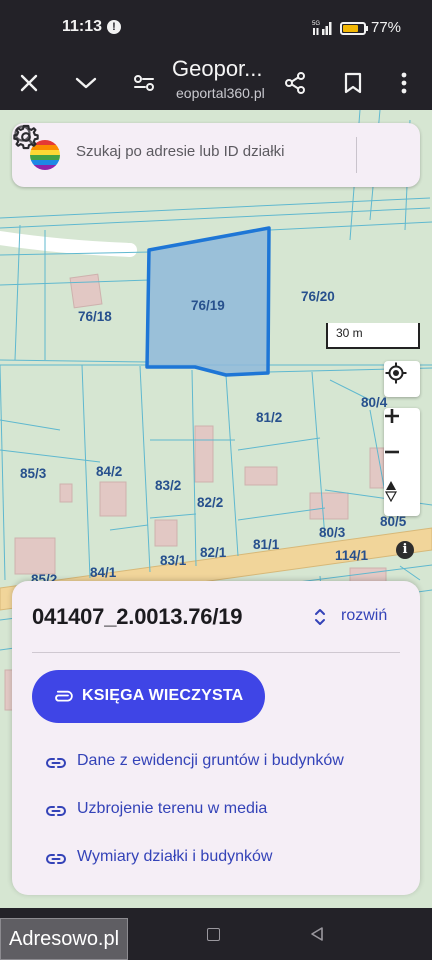 The width and height of the screenshot is (432, 960). What do you see at coordinates (353, 28) in the screenshot?
I see `battery-icon` at bounding box center [353, 28].